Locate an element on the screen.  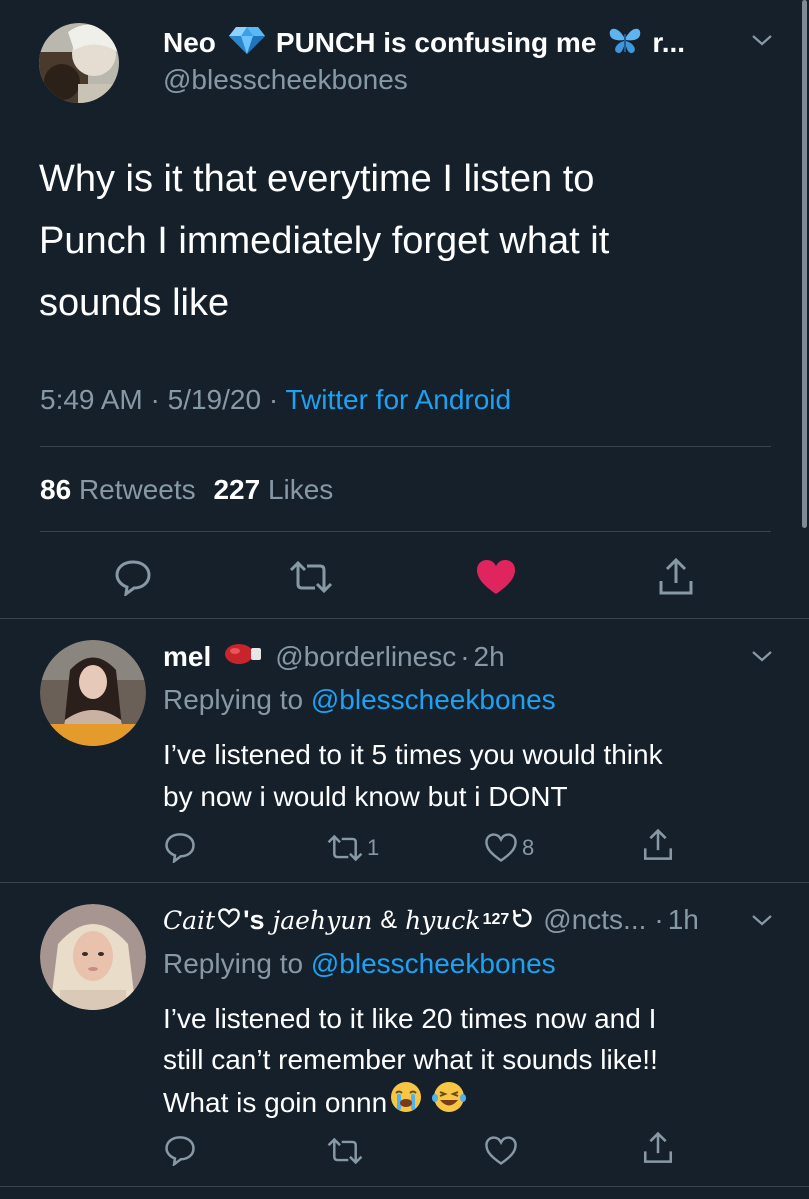
tweet-meta: 5:49 AM · 5/19/20 · Twitter for Android is located at coordinates (275, 400).